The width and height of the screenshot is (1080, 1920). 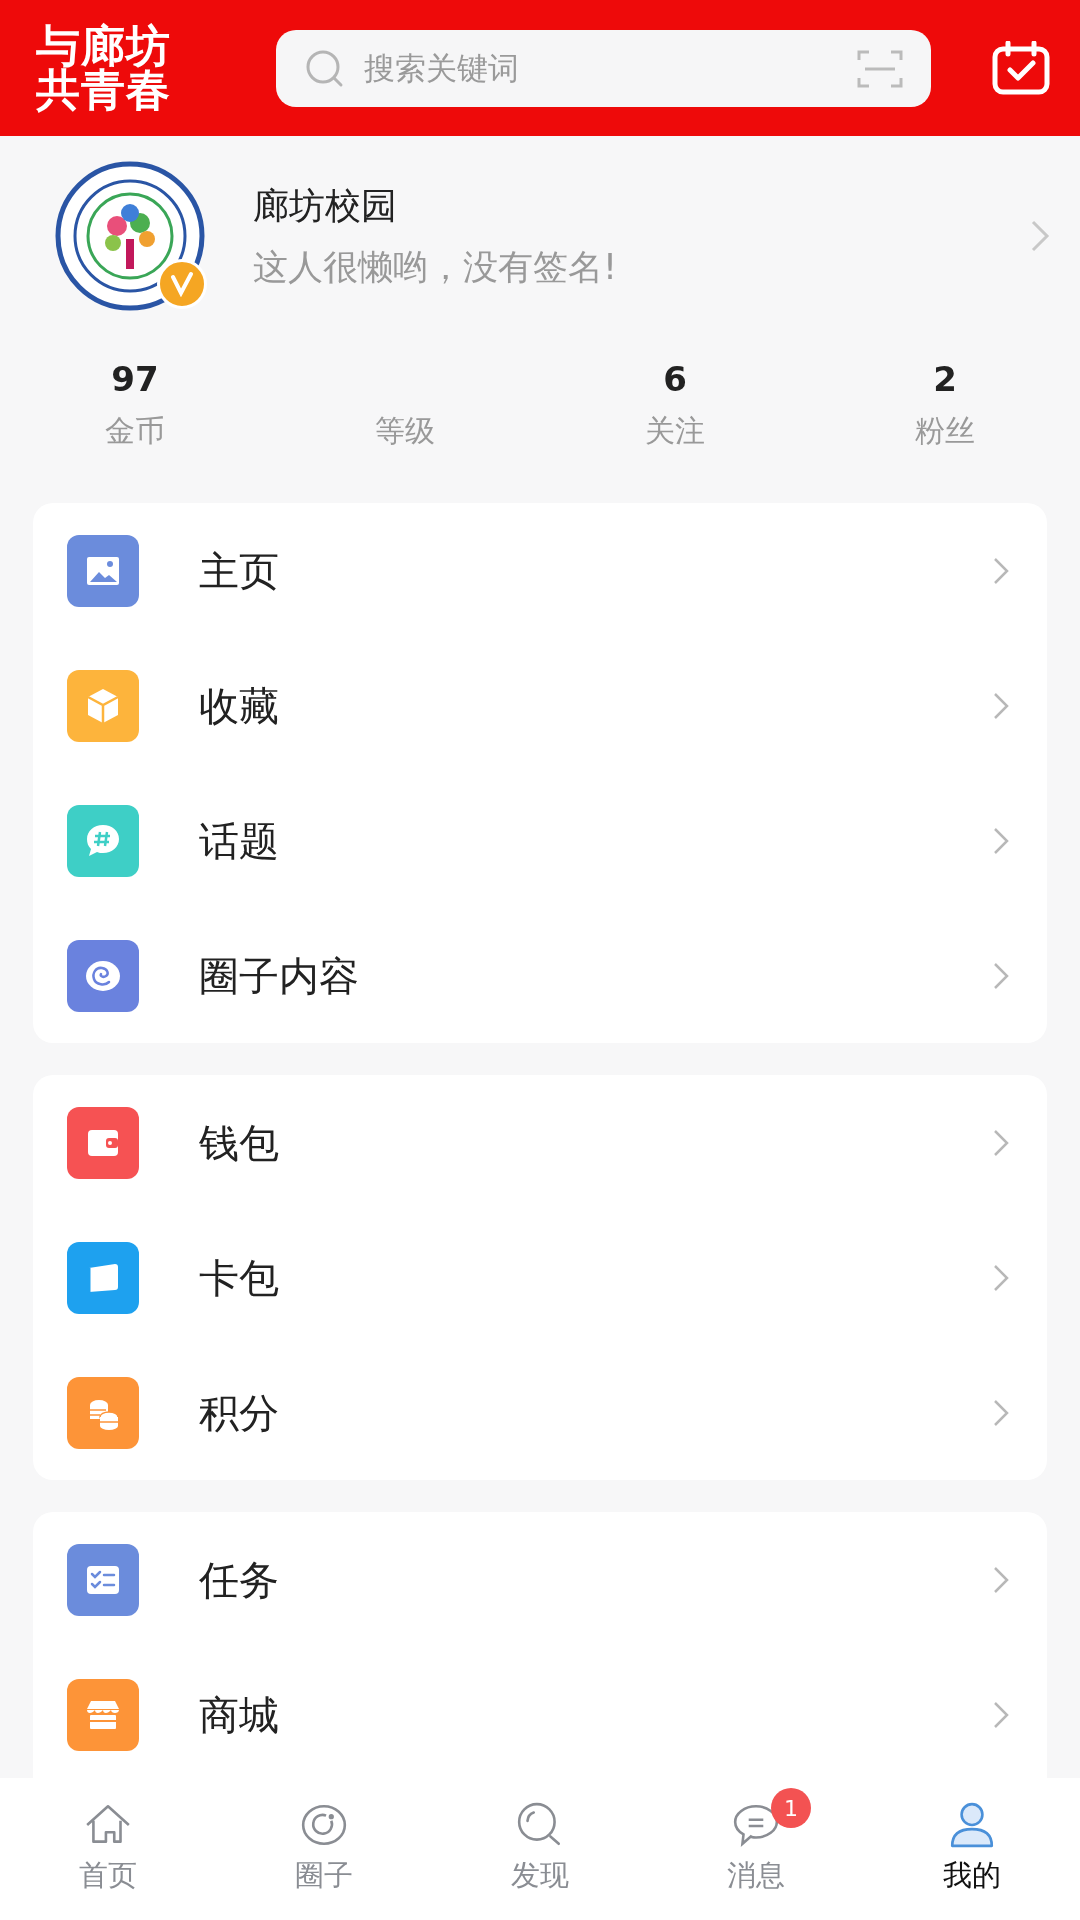 What do you see at coordinates (540, 570) in the screenshot?
I see `menu-item: 主页` at bounding box center [540, 570].